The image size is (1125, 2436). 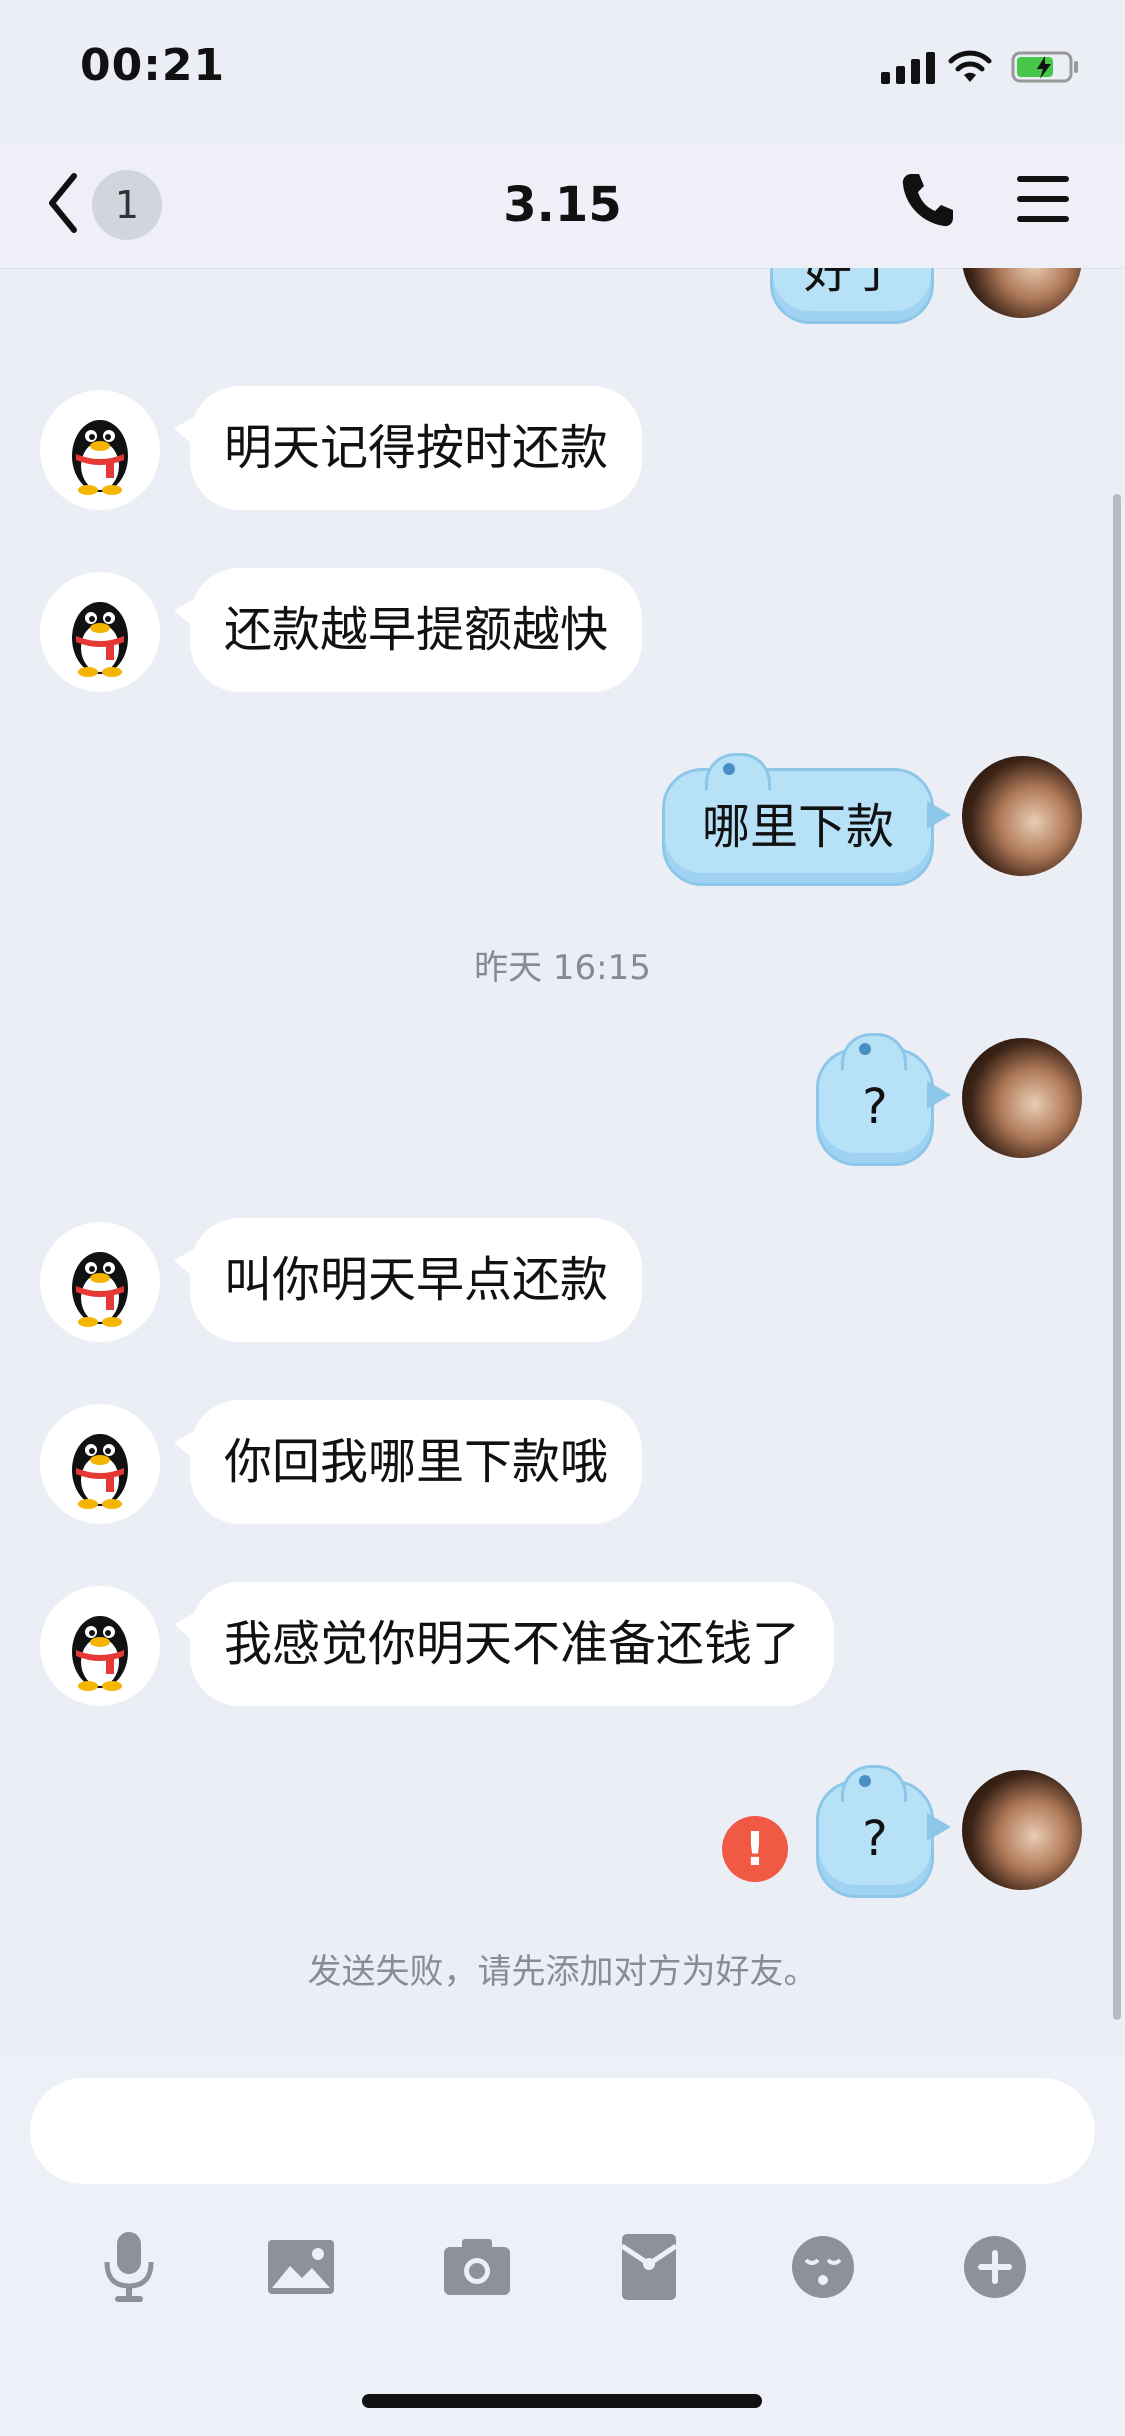 I want to click on message-bubble-outgoing: 好了, so click(x=860, y=296).